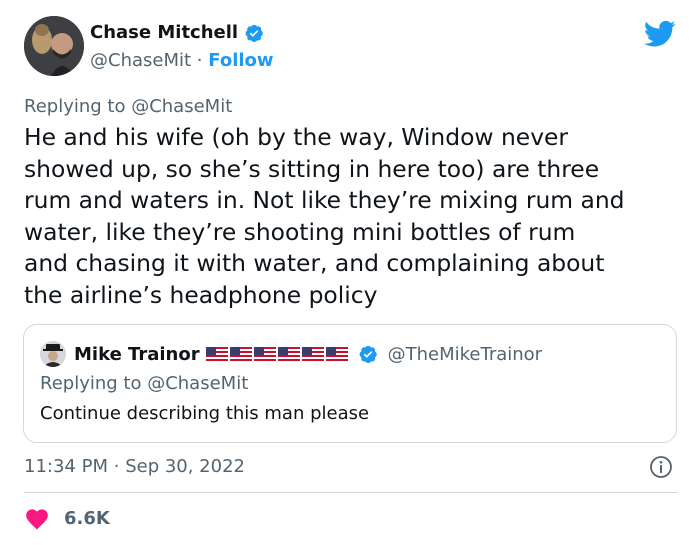 The height and width of the screenshot is (545, 700). I want to click on replying-mention: @ChaseMit, so click(181, 106).